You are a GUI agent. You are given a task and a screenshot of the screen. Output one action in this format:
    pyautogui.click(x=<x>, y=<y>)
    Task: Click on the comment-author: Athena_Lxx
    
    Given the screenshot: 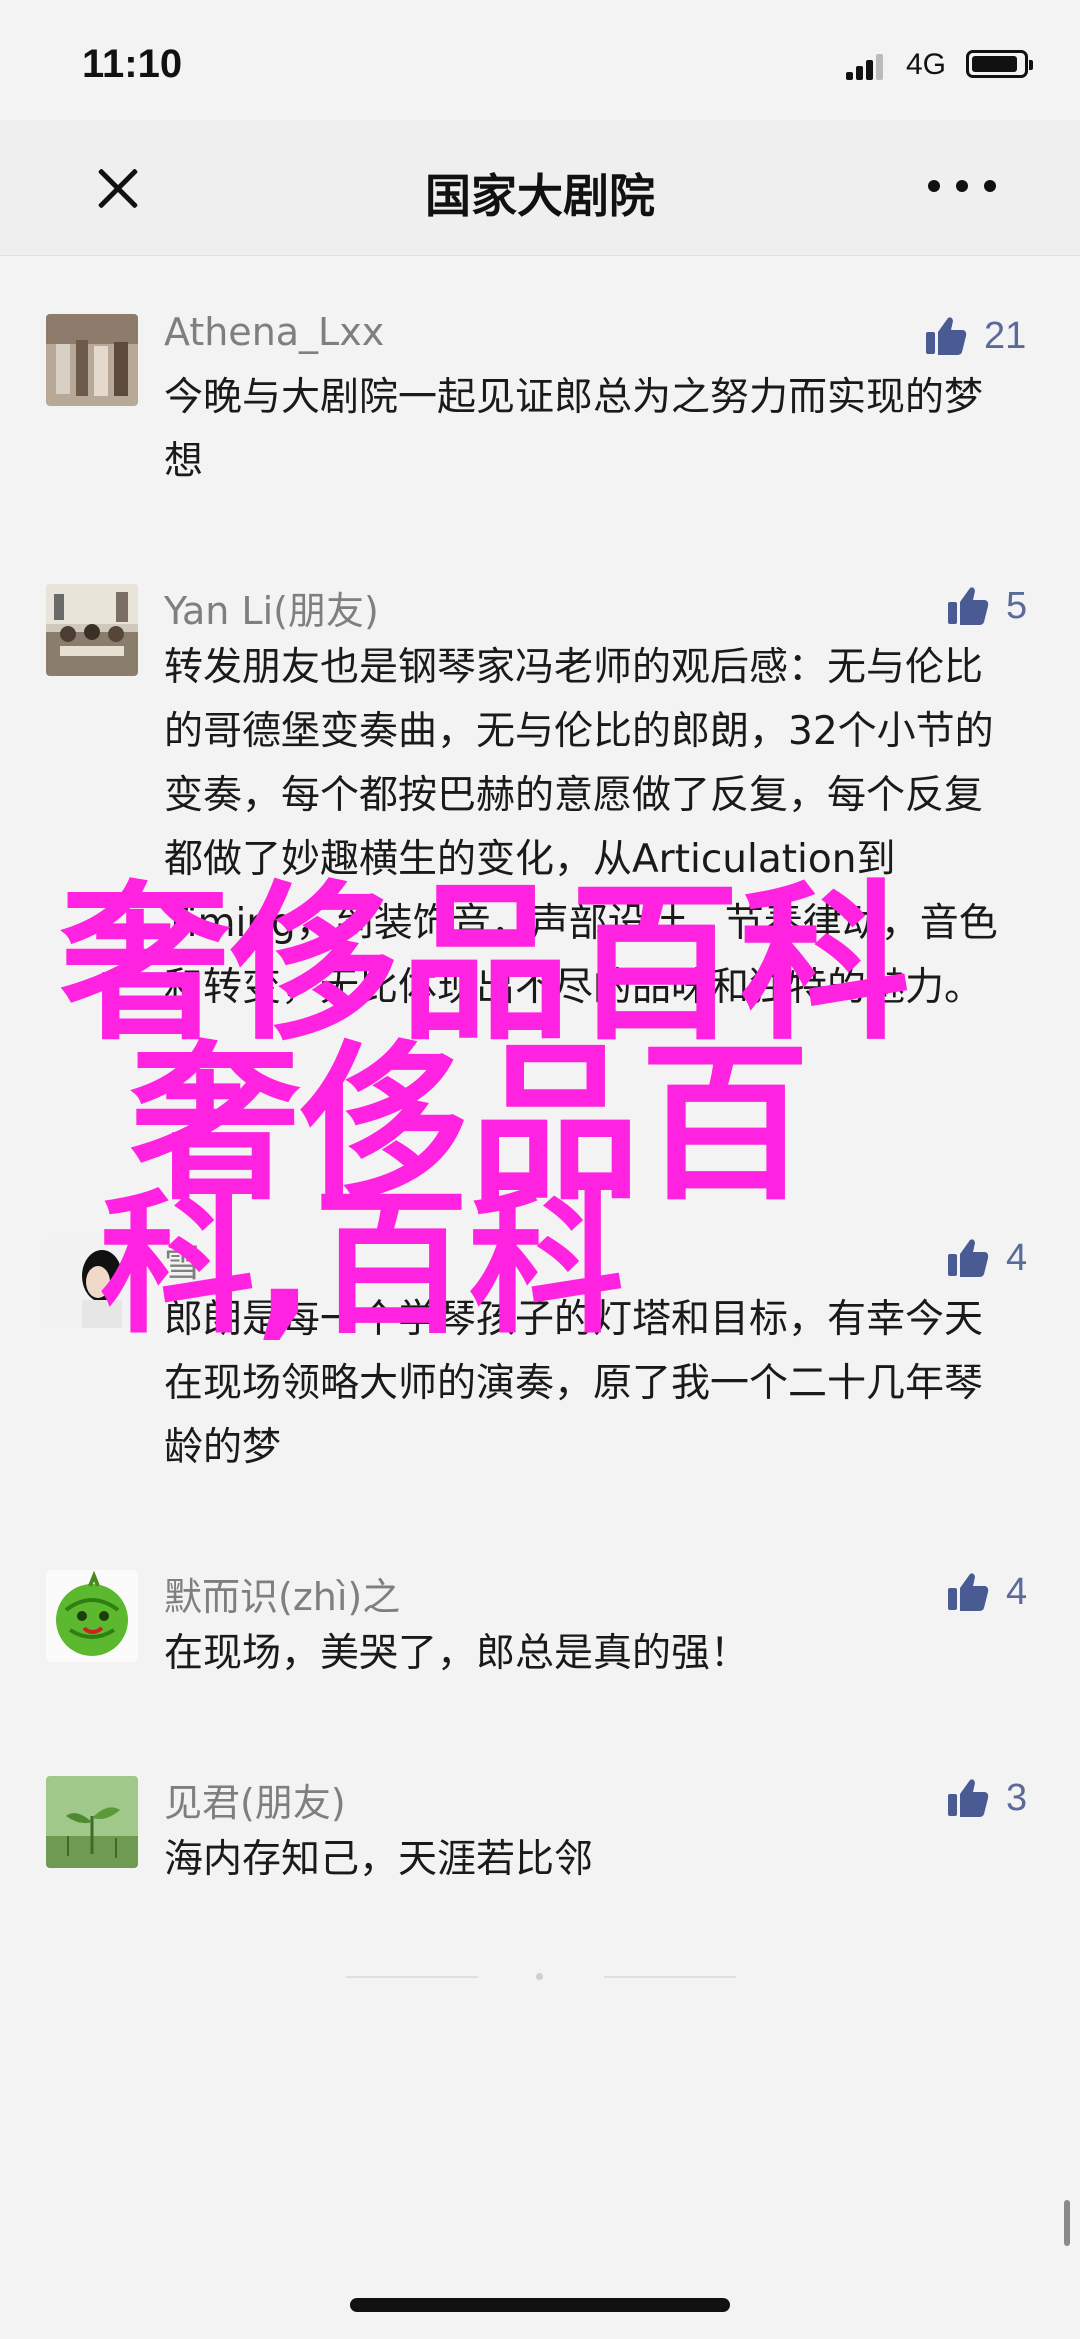 What is the action you would take?
    pyautogui.click(x=274, y=332)
    